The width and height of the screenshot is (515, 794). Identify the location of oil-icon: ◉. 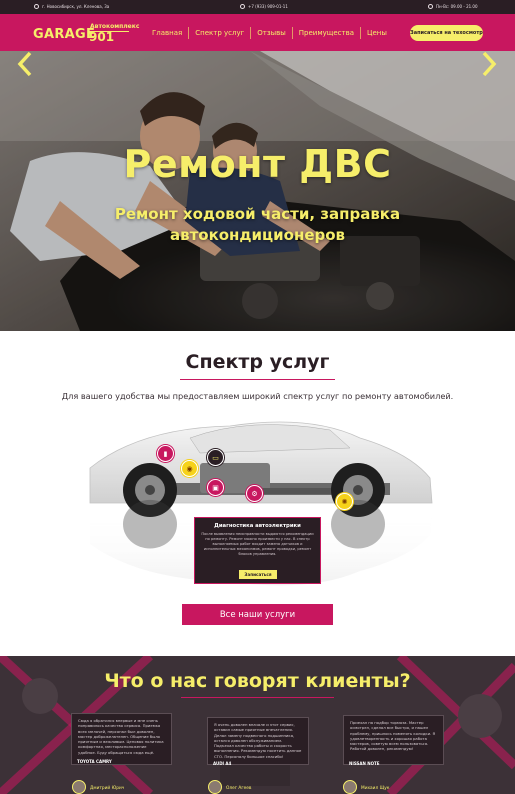
(189, 468).